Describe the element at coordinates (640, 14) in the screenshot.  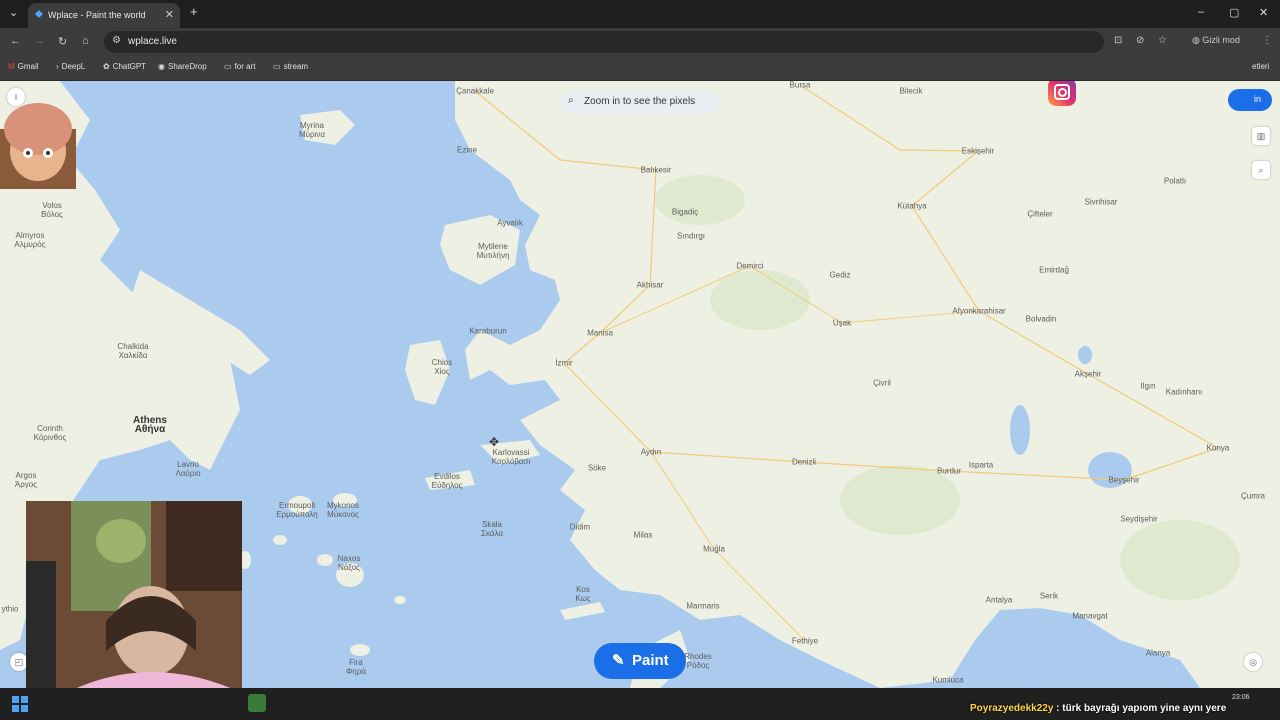
I see `browser-tab-bar: ⌄ Wplace - Paint the world ✕ + – ▢ ✕` at that location.